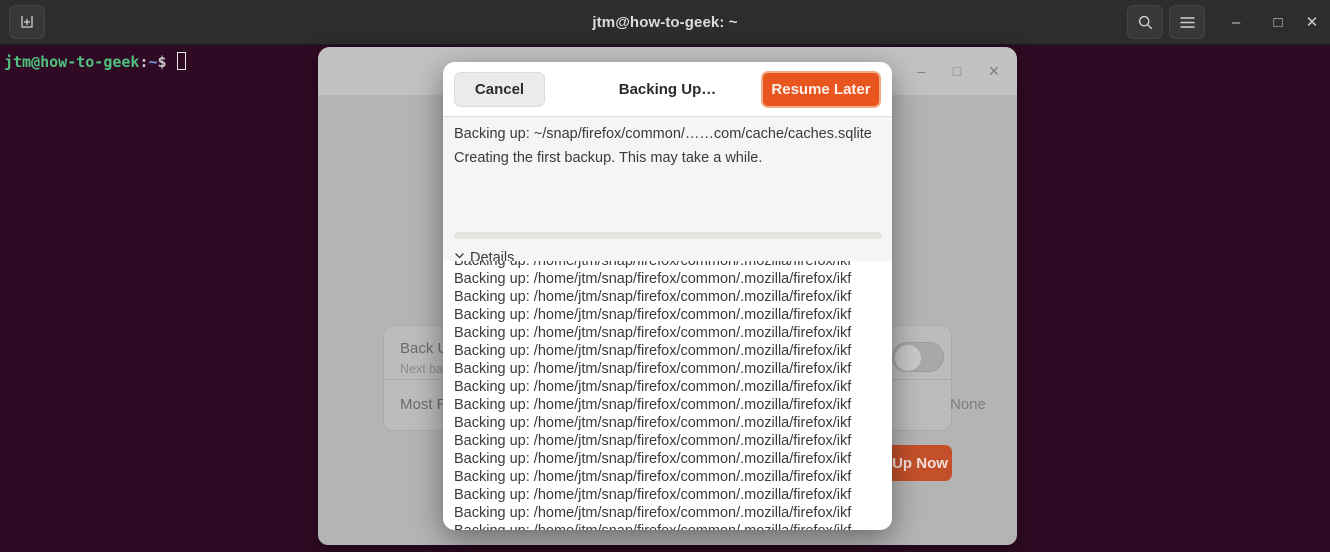  I want to click on most-recent-backup-value: None, so click(968, 404).